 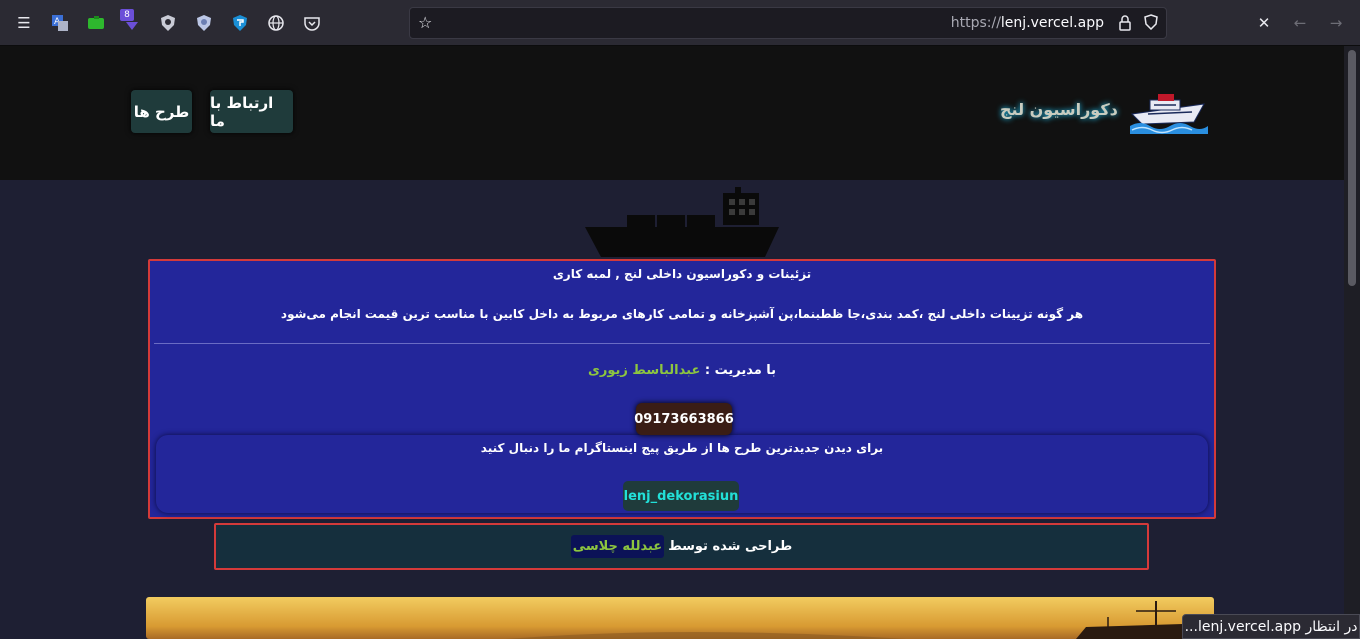 What do you see at coordinates (1125, 25) in the screenshot?
I see `lock-icon` at bounding box center [1125, 25].